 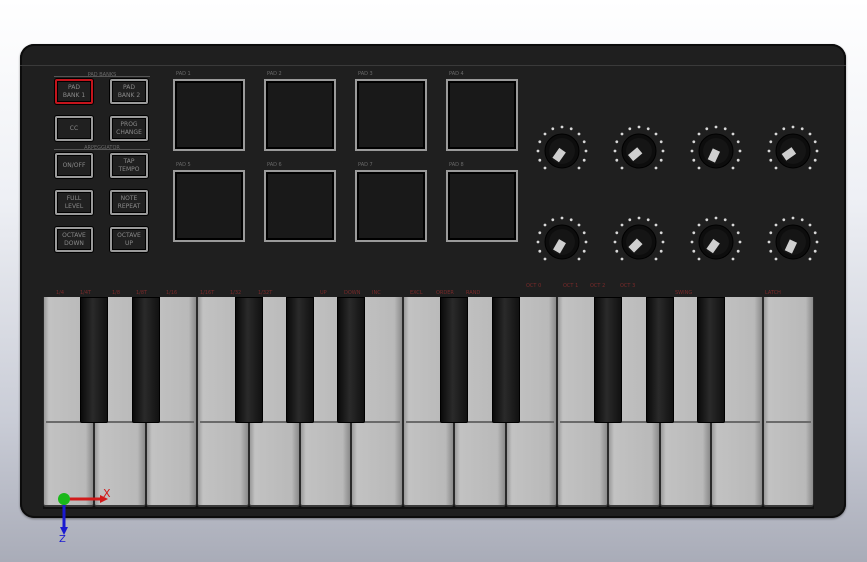 What do you see at coordinates (534, 286) in the screenshot?
I see `key-function-label: OCT 0` at bounding box center [534, 286].